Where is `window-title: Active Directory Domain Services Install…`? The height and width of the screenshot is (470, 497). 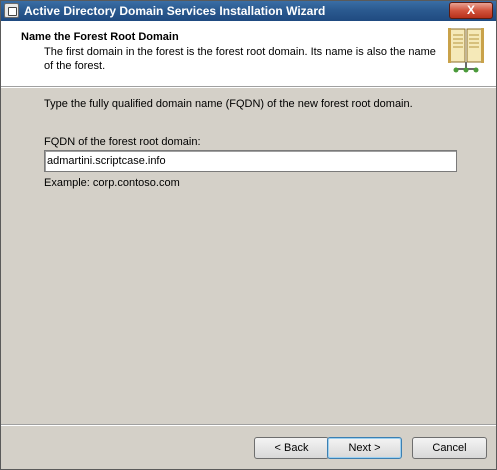 window-title: Active Directory Domain Services Install… is located at coordinates (175, 11).